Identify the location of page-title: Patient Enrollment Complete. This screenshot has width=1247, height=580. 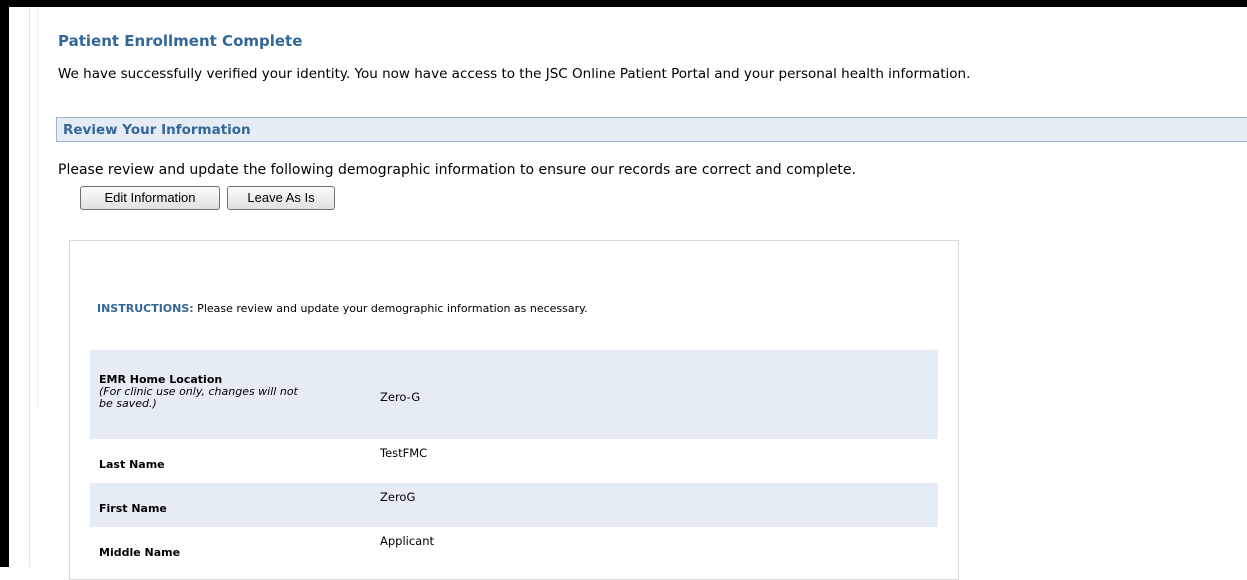
(180, 41).